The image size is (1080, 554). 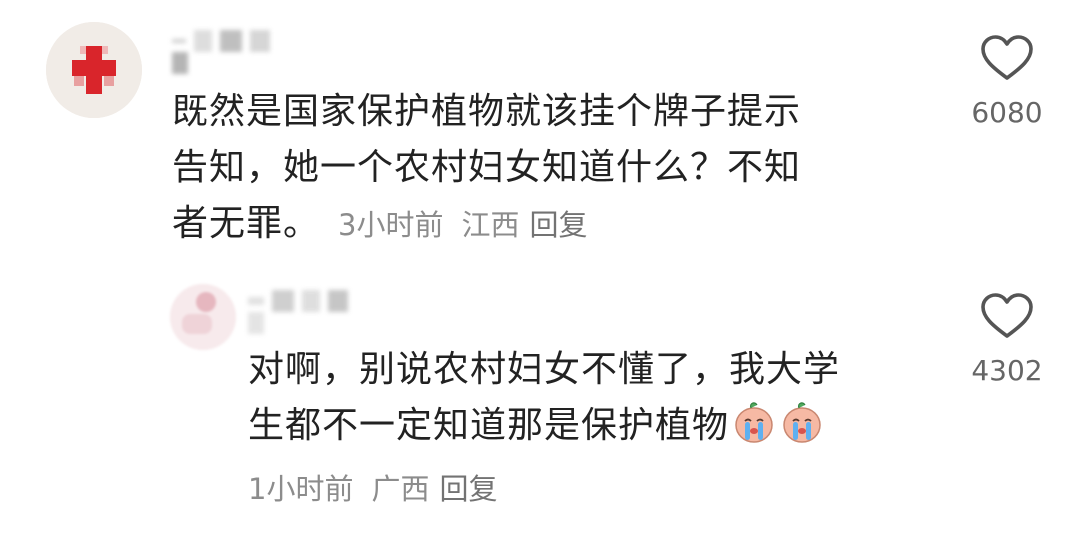 I want to click on comment-time: 3小时前, so click(x=391, y=225).